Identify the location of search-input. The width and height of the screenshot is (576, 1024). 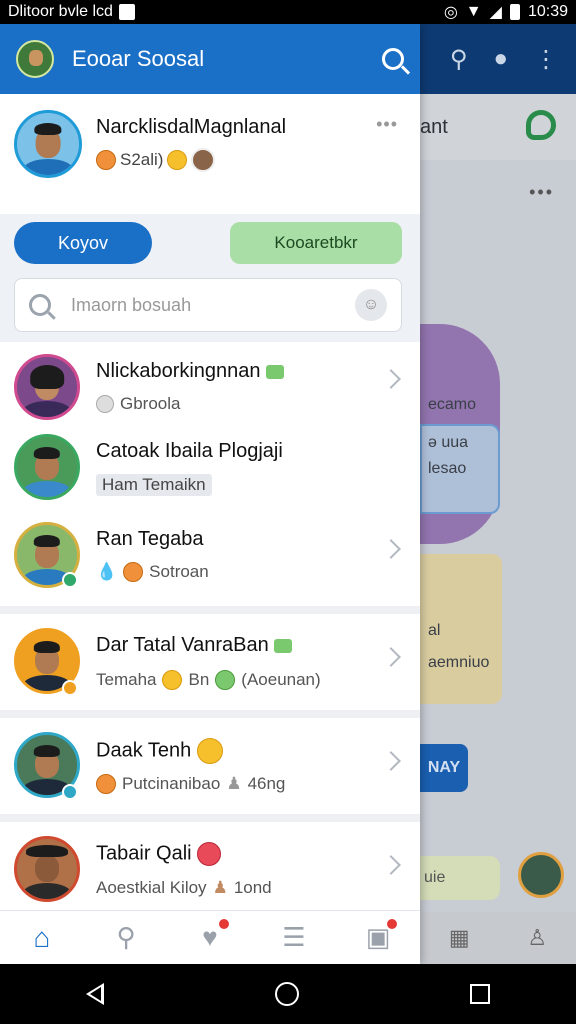
(213, 305).